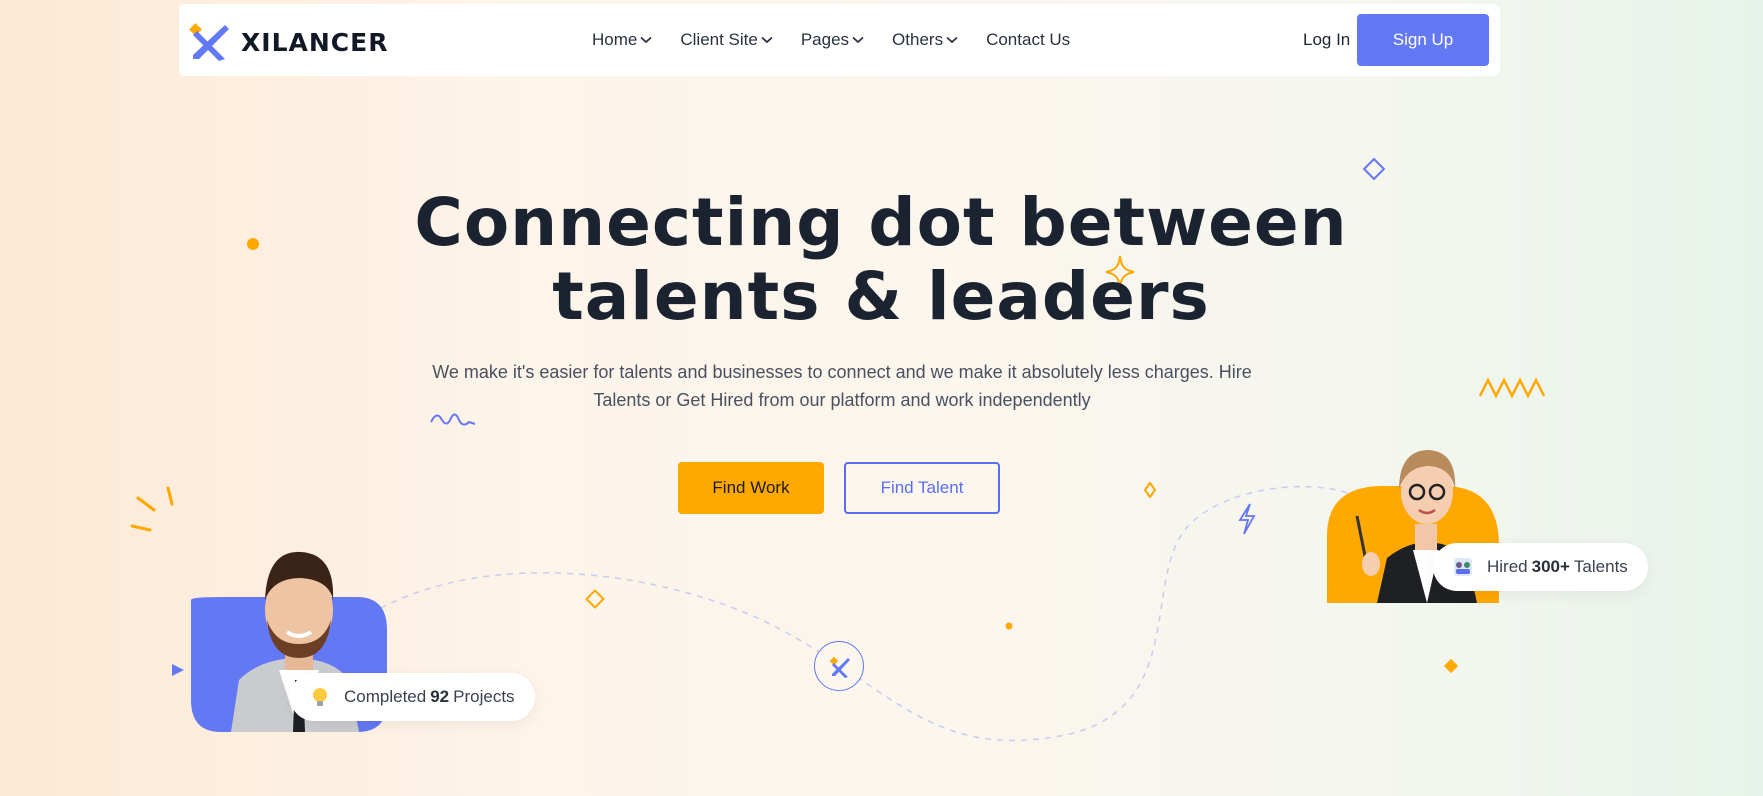  What do you see at coordinates (1600, 566) in the screenshot?
I see `badge-suffix: Talents` at bounding box center [1600, 566].